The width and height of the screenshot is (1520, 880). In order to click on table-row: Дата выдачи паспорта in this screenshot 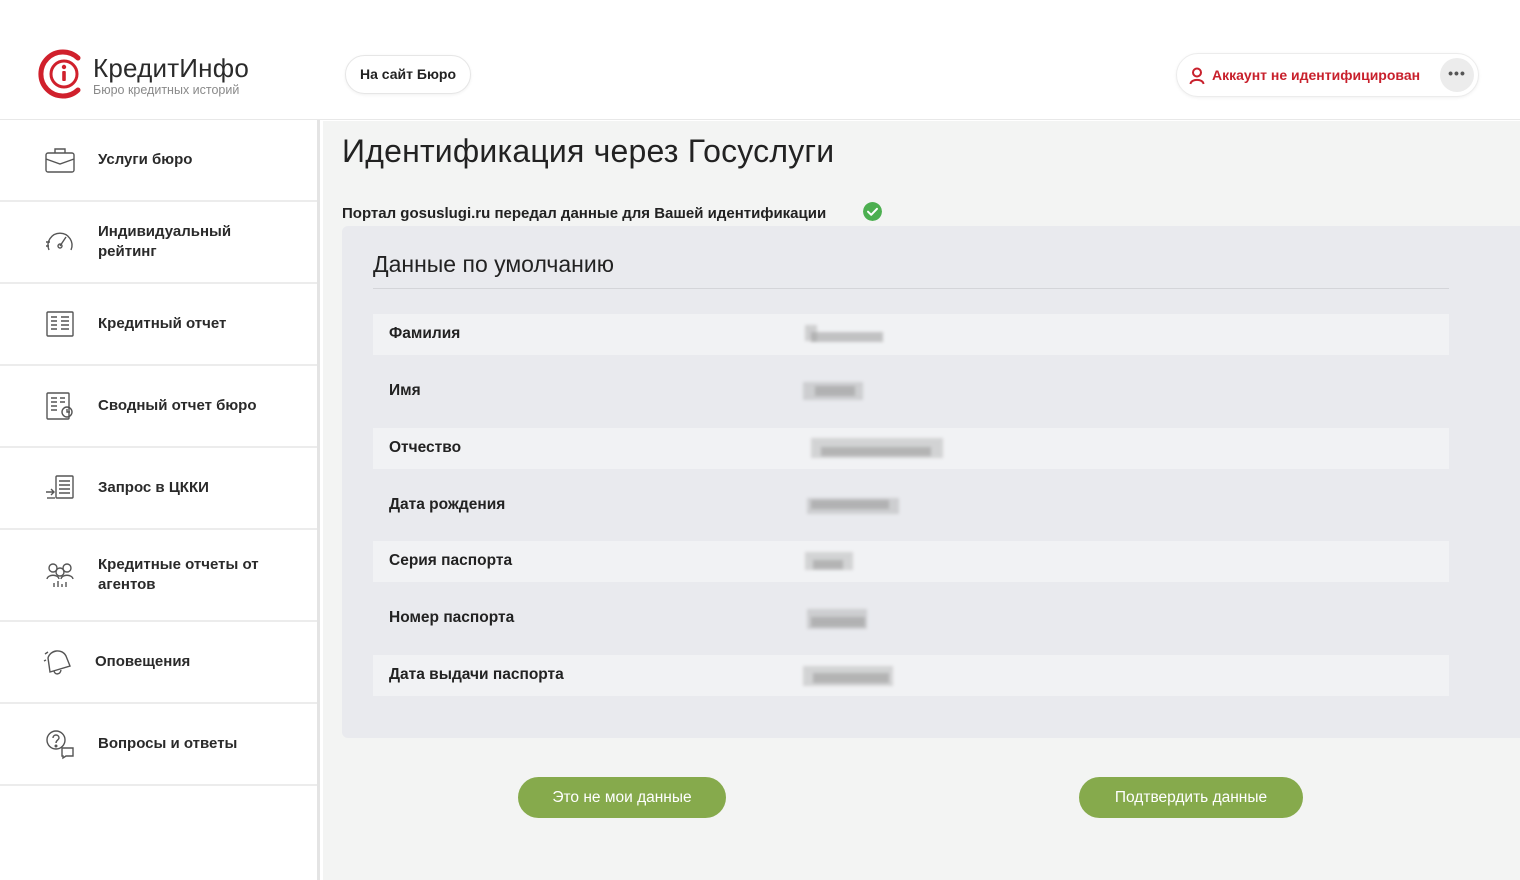, I will do `click(911, 675)`.